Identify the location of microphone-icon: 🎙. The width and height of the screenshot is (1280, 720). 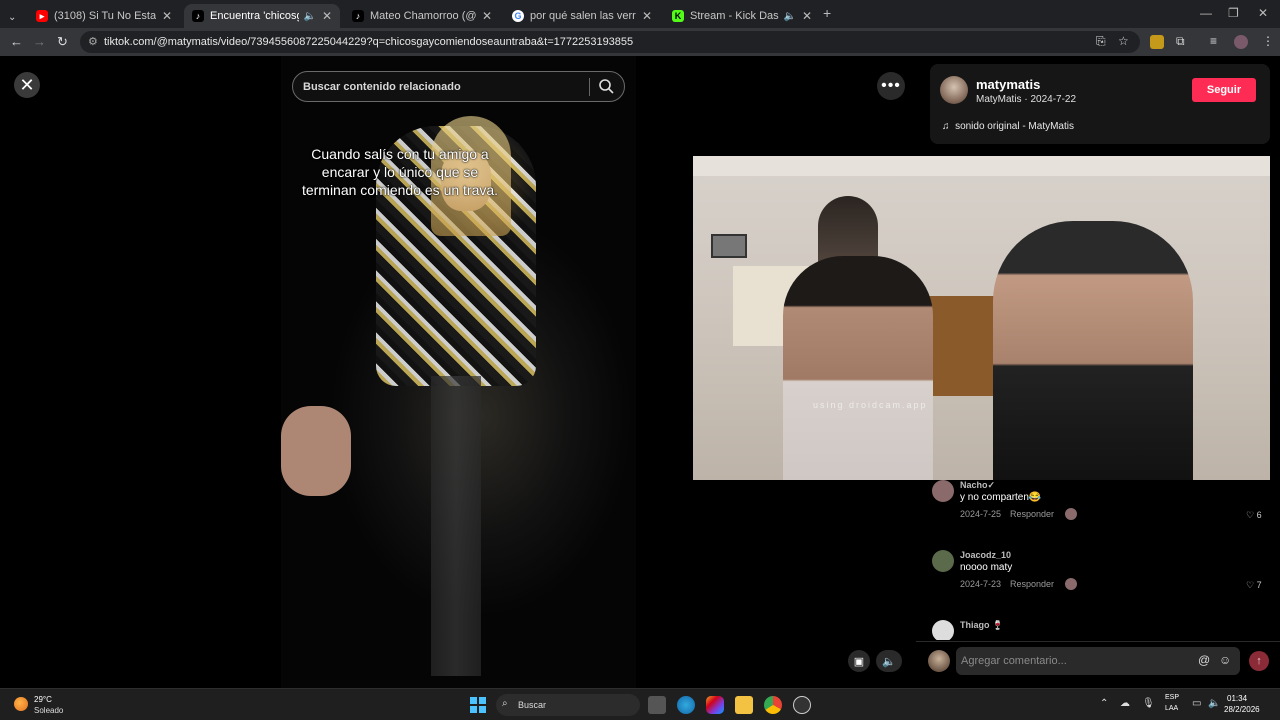
(1148, 703).